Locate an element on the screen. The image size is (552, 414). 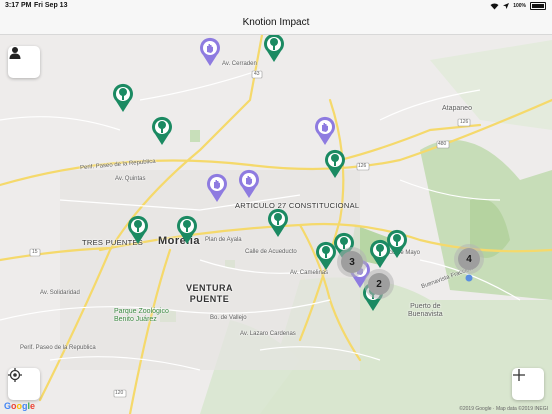
park-label: Parque Zoológico Benito Juárez is located at coordinates (141, 315).